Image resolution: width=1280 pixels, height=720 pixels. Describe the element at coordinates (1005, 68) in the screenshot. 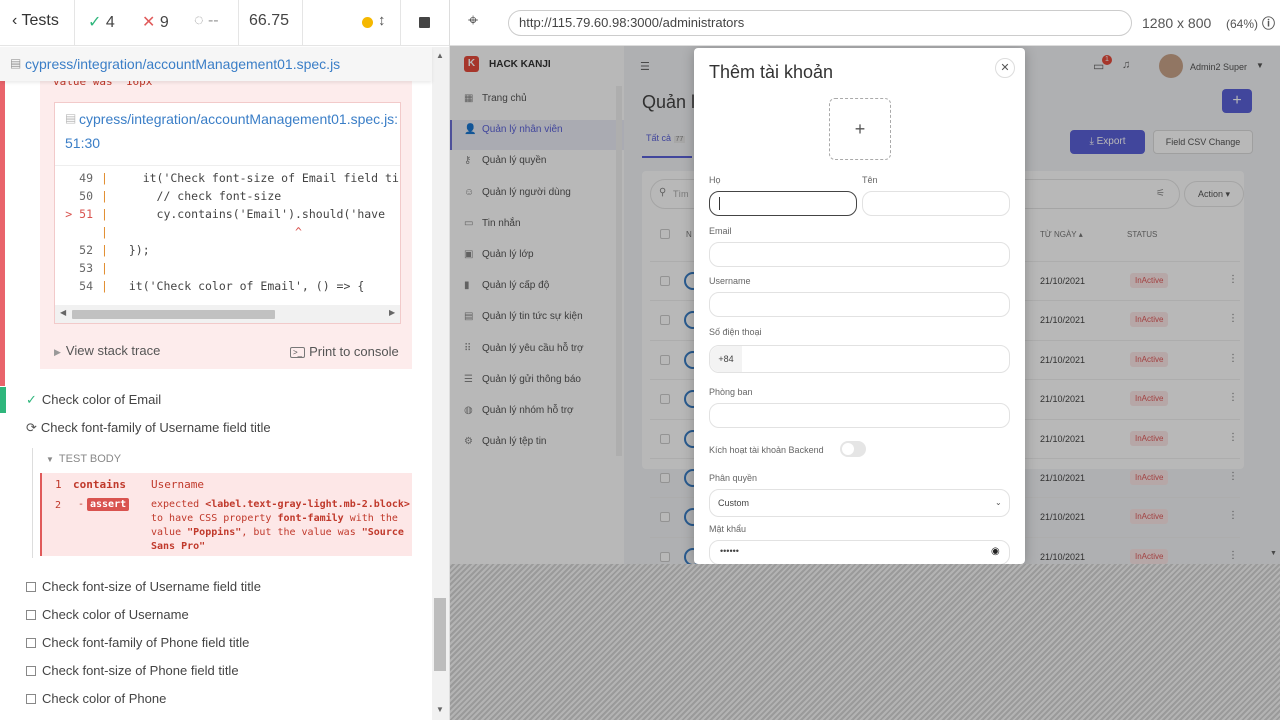

I see `close-button: ✕` at that location.